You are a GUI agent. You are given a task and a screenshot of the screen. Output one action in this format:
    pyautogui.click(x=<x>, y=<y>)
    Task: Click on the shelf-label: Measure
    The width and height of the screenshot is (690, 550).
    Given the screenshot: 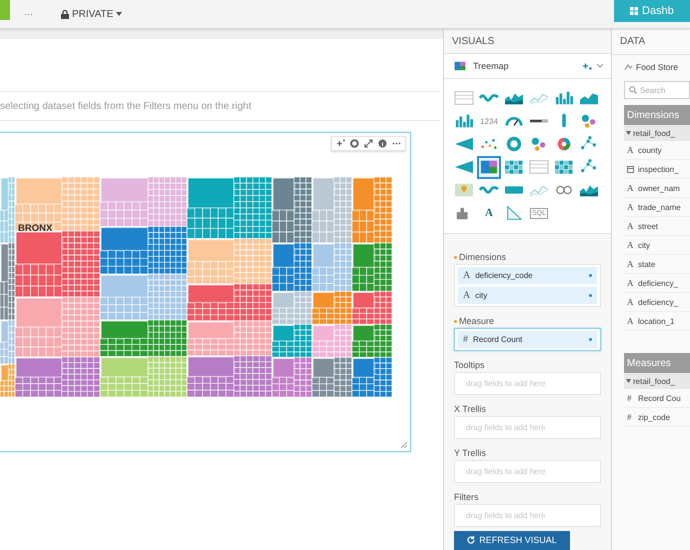 What is the action you would take?
    pyautogui.click(x=474, y=321)
    